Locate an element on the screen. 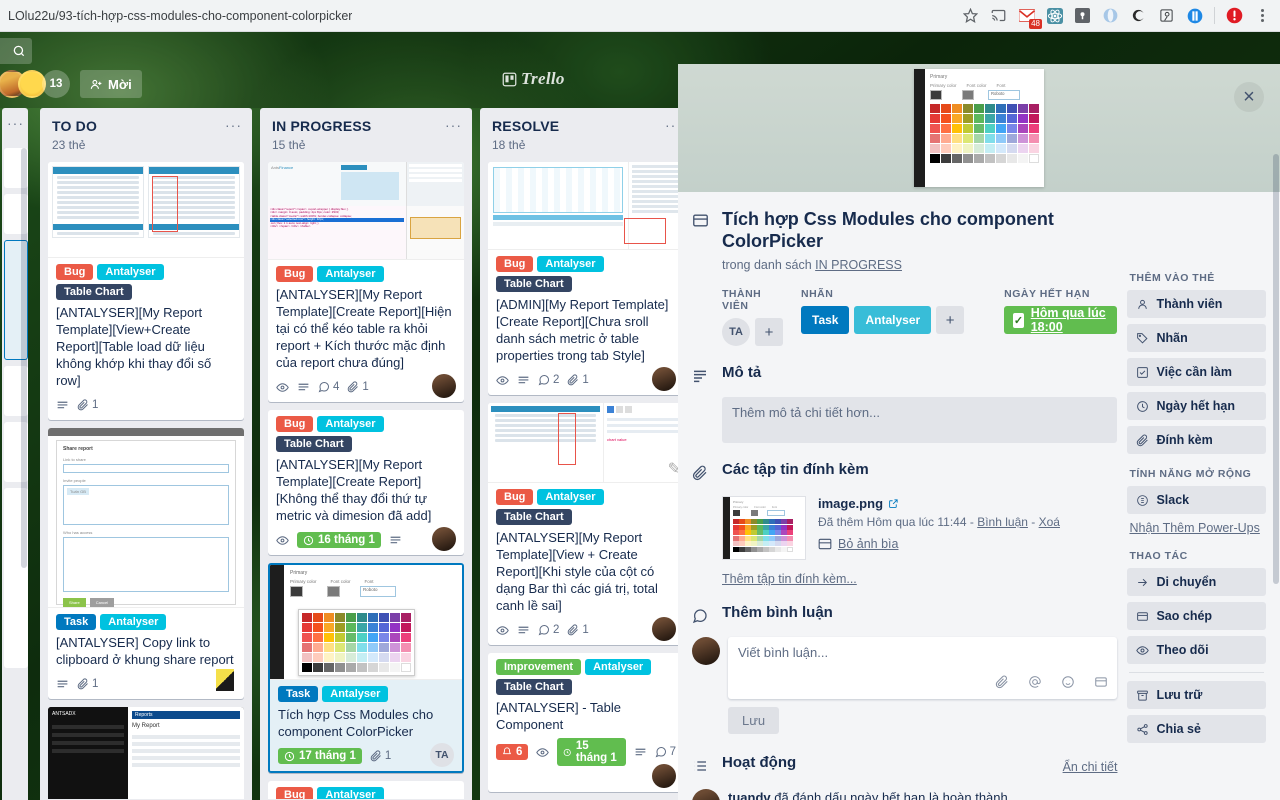 Image resolution: width=1280 pixels, height=800 pixels. activity-user: tuandv is located at coordinates (749, 795).